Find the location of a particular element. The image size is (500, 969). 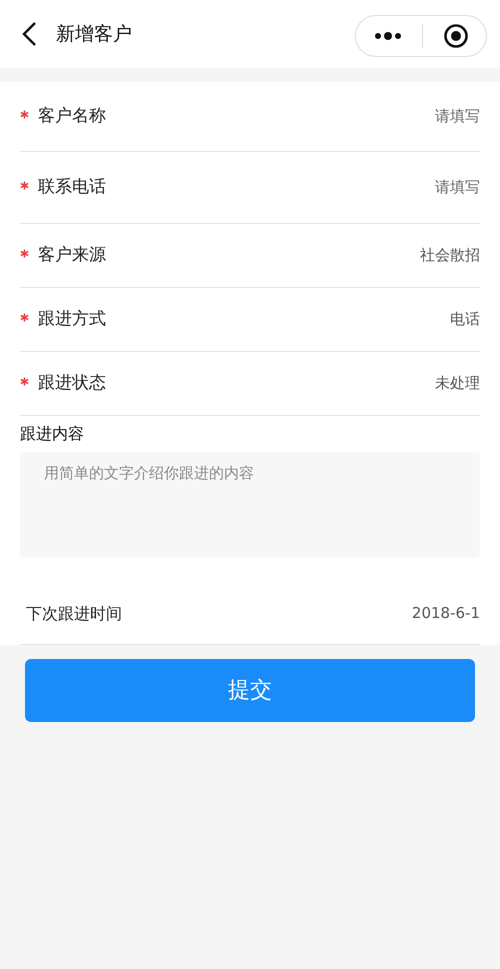

field-label: 跟进状态 is located at coordinates (72, 383).